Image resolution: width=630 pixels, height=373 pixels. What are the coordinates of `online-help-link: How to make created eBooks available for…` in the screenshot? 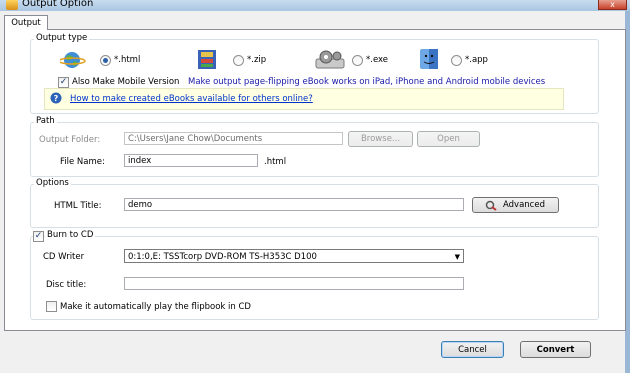 It's located at (191, 99).